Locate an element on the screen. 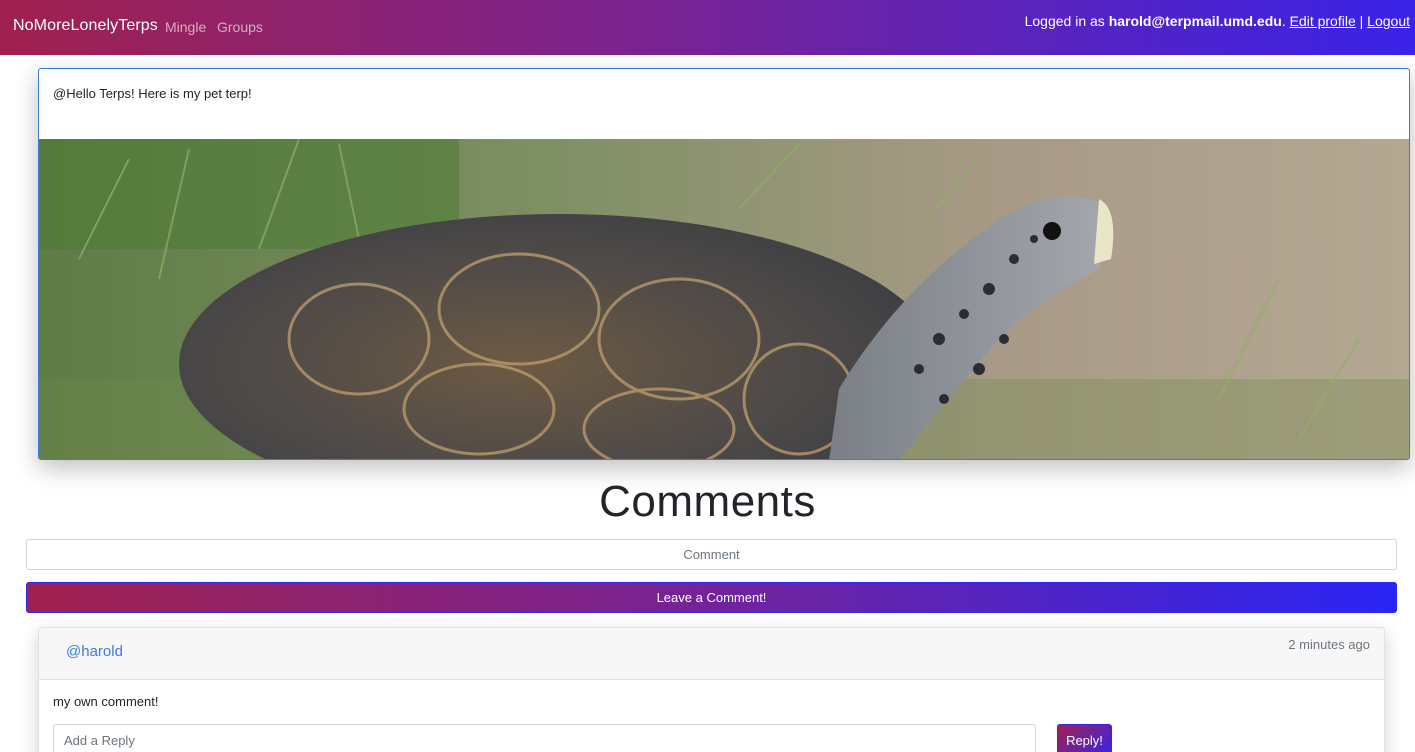  edit-profile-link: Edit profile is located at coordinates (1323, 21).